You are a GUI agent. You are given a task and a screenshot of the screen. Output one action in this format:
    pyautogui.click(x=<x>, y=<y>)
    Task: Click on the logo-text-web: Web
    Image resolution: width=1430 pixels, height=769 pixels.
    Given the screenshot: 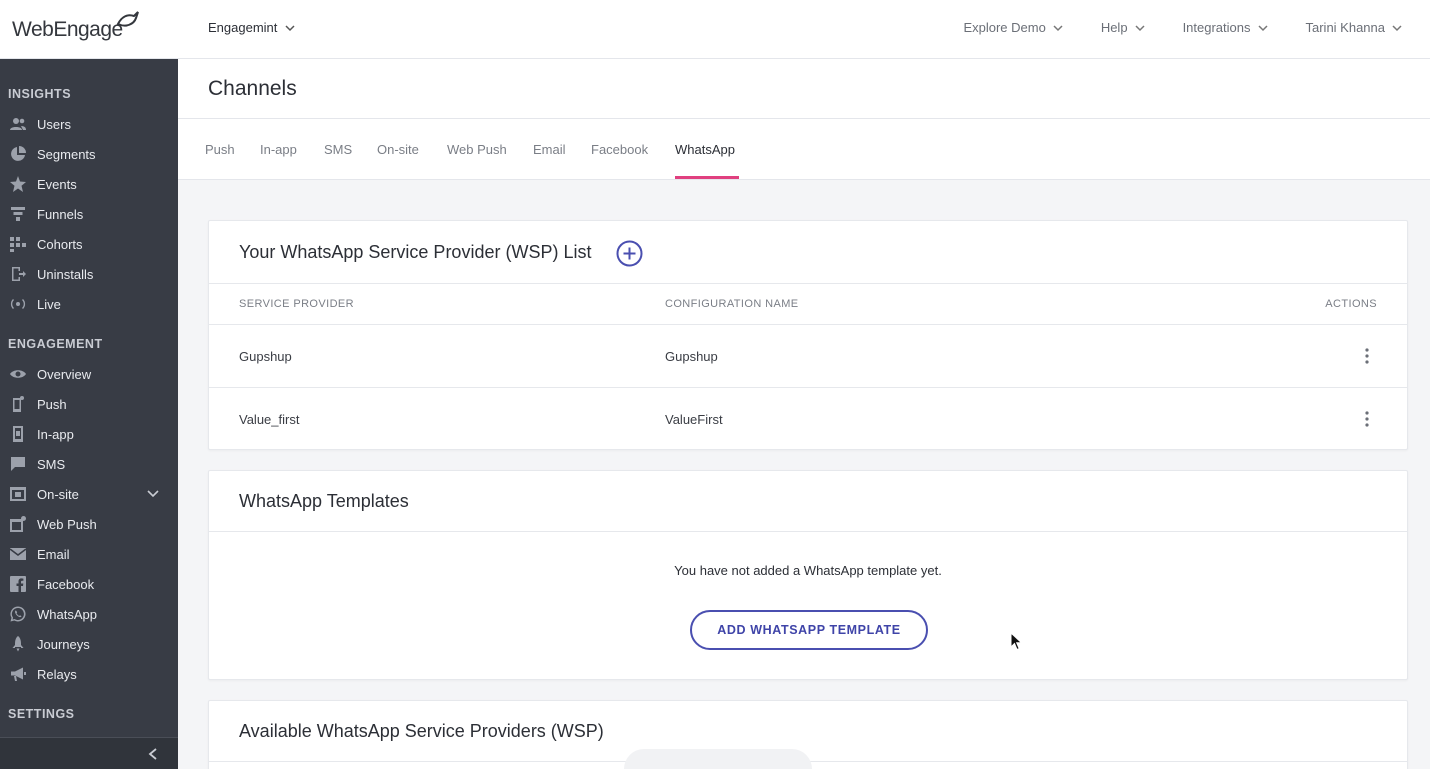 What is the action you would take?
    pyautogui.click(x=33, y=29)
    